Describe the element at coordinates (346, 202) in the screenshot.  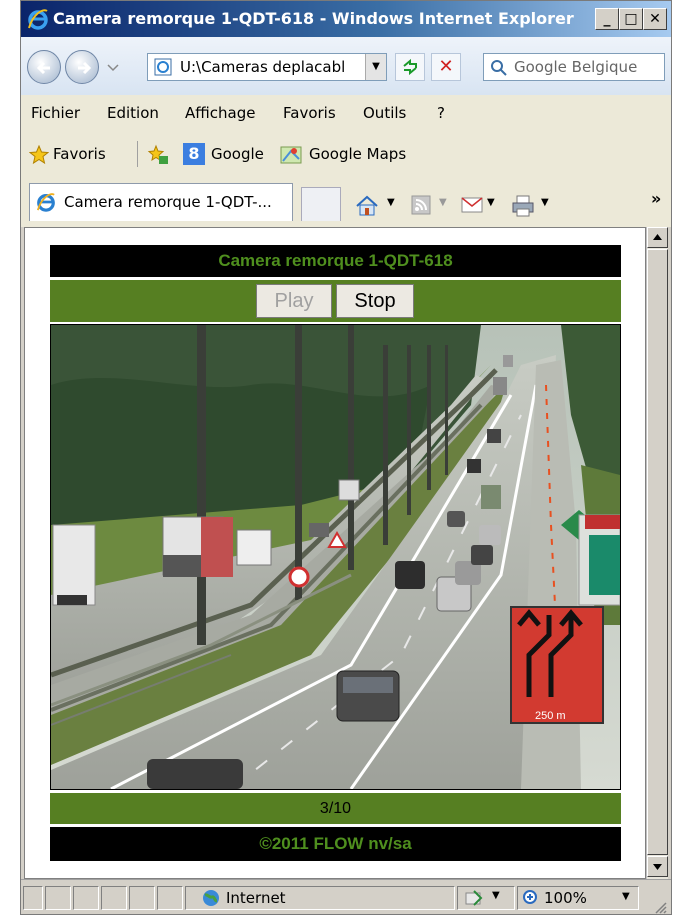
I see `tab-bar: Camera remorque 1-QDT-... ▼ ▼ ▼ ▼ »` at that location.